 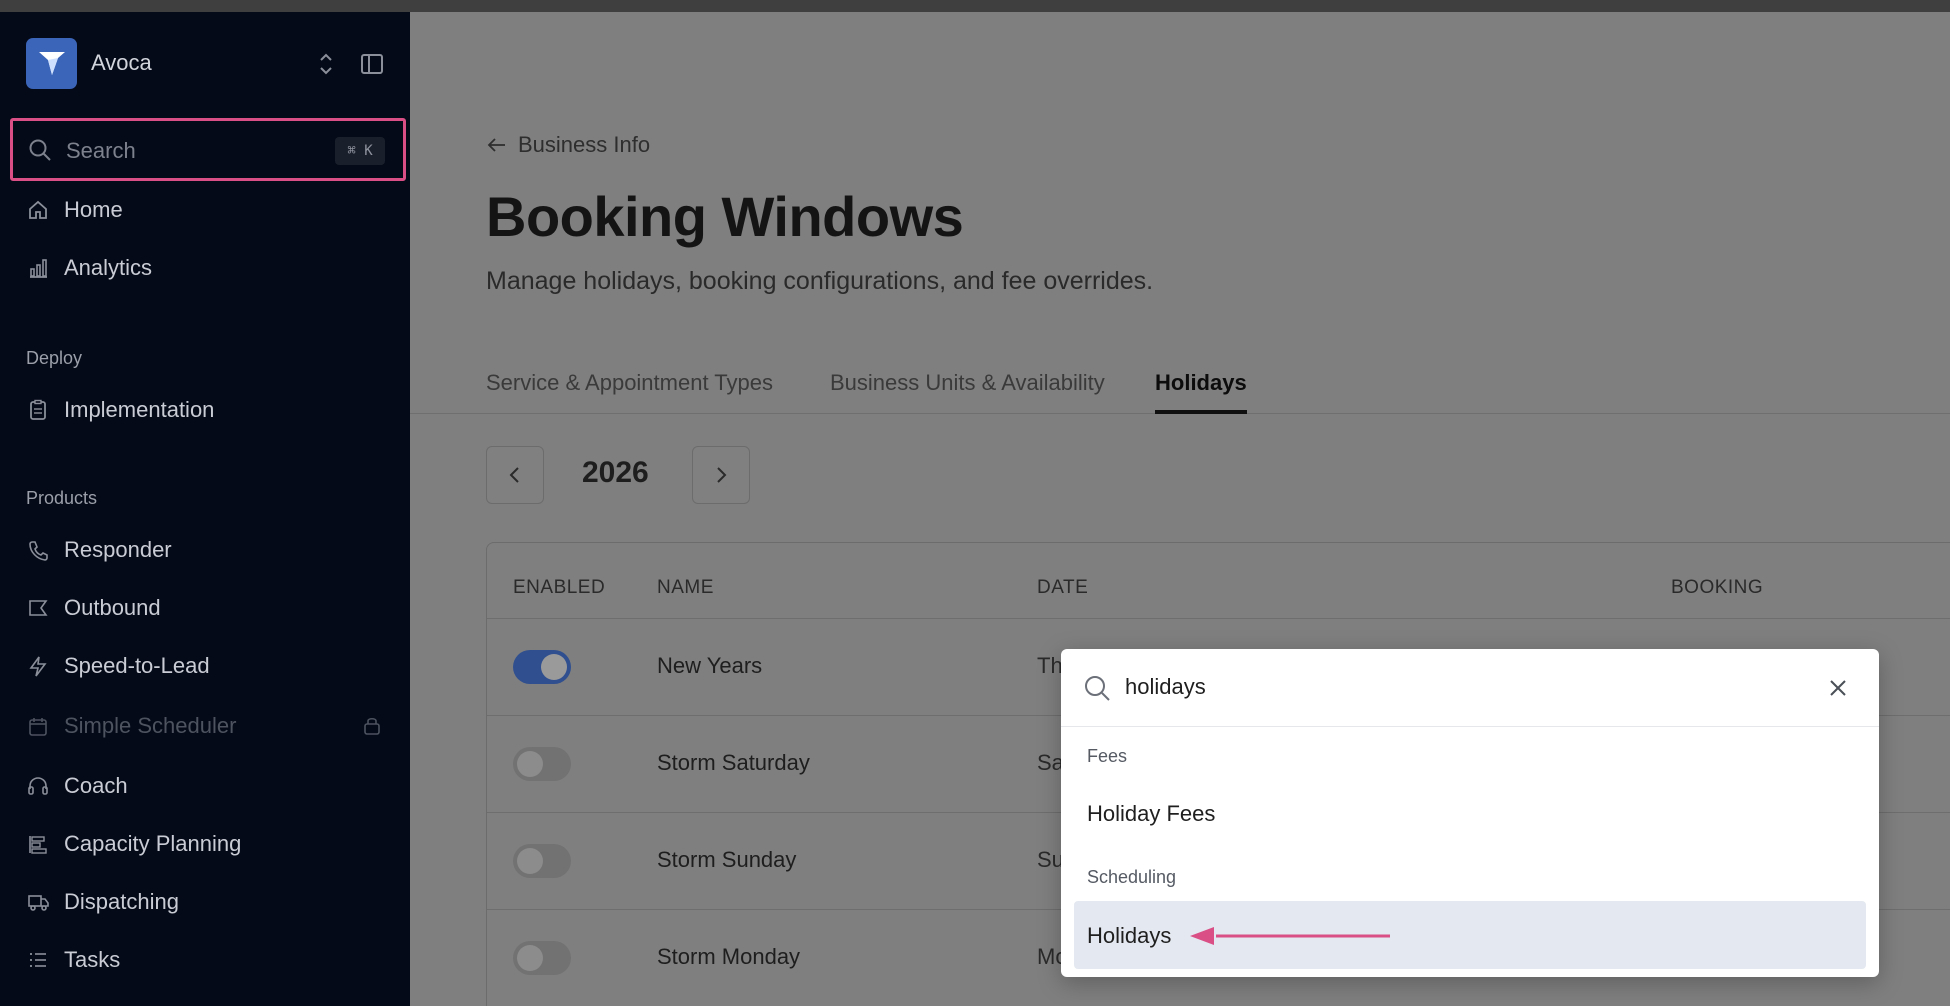 I want to click on sidebar-item-coach: Coach, so click(x=206, y=786).